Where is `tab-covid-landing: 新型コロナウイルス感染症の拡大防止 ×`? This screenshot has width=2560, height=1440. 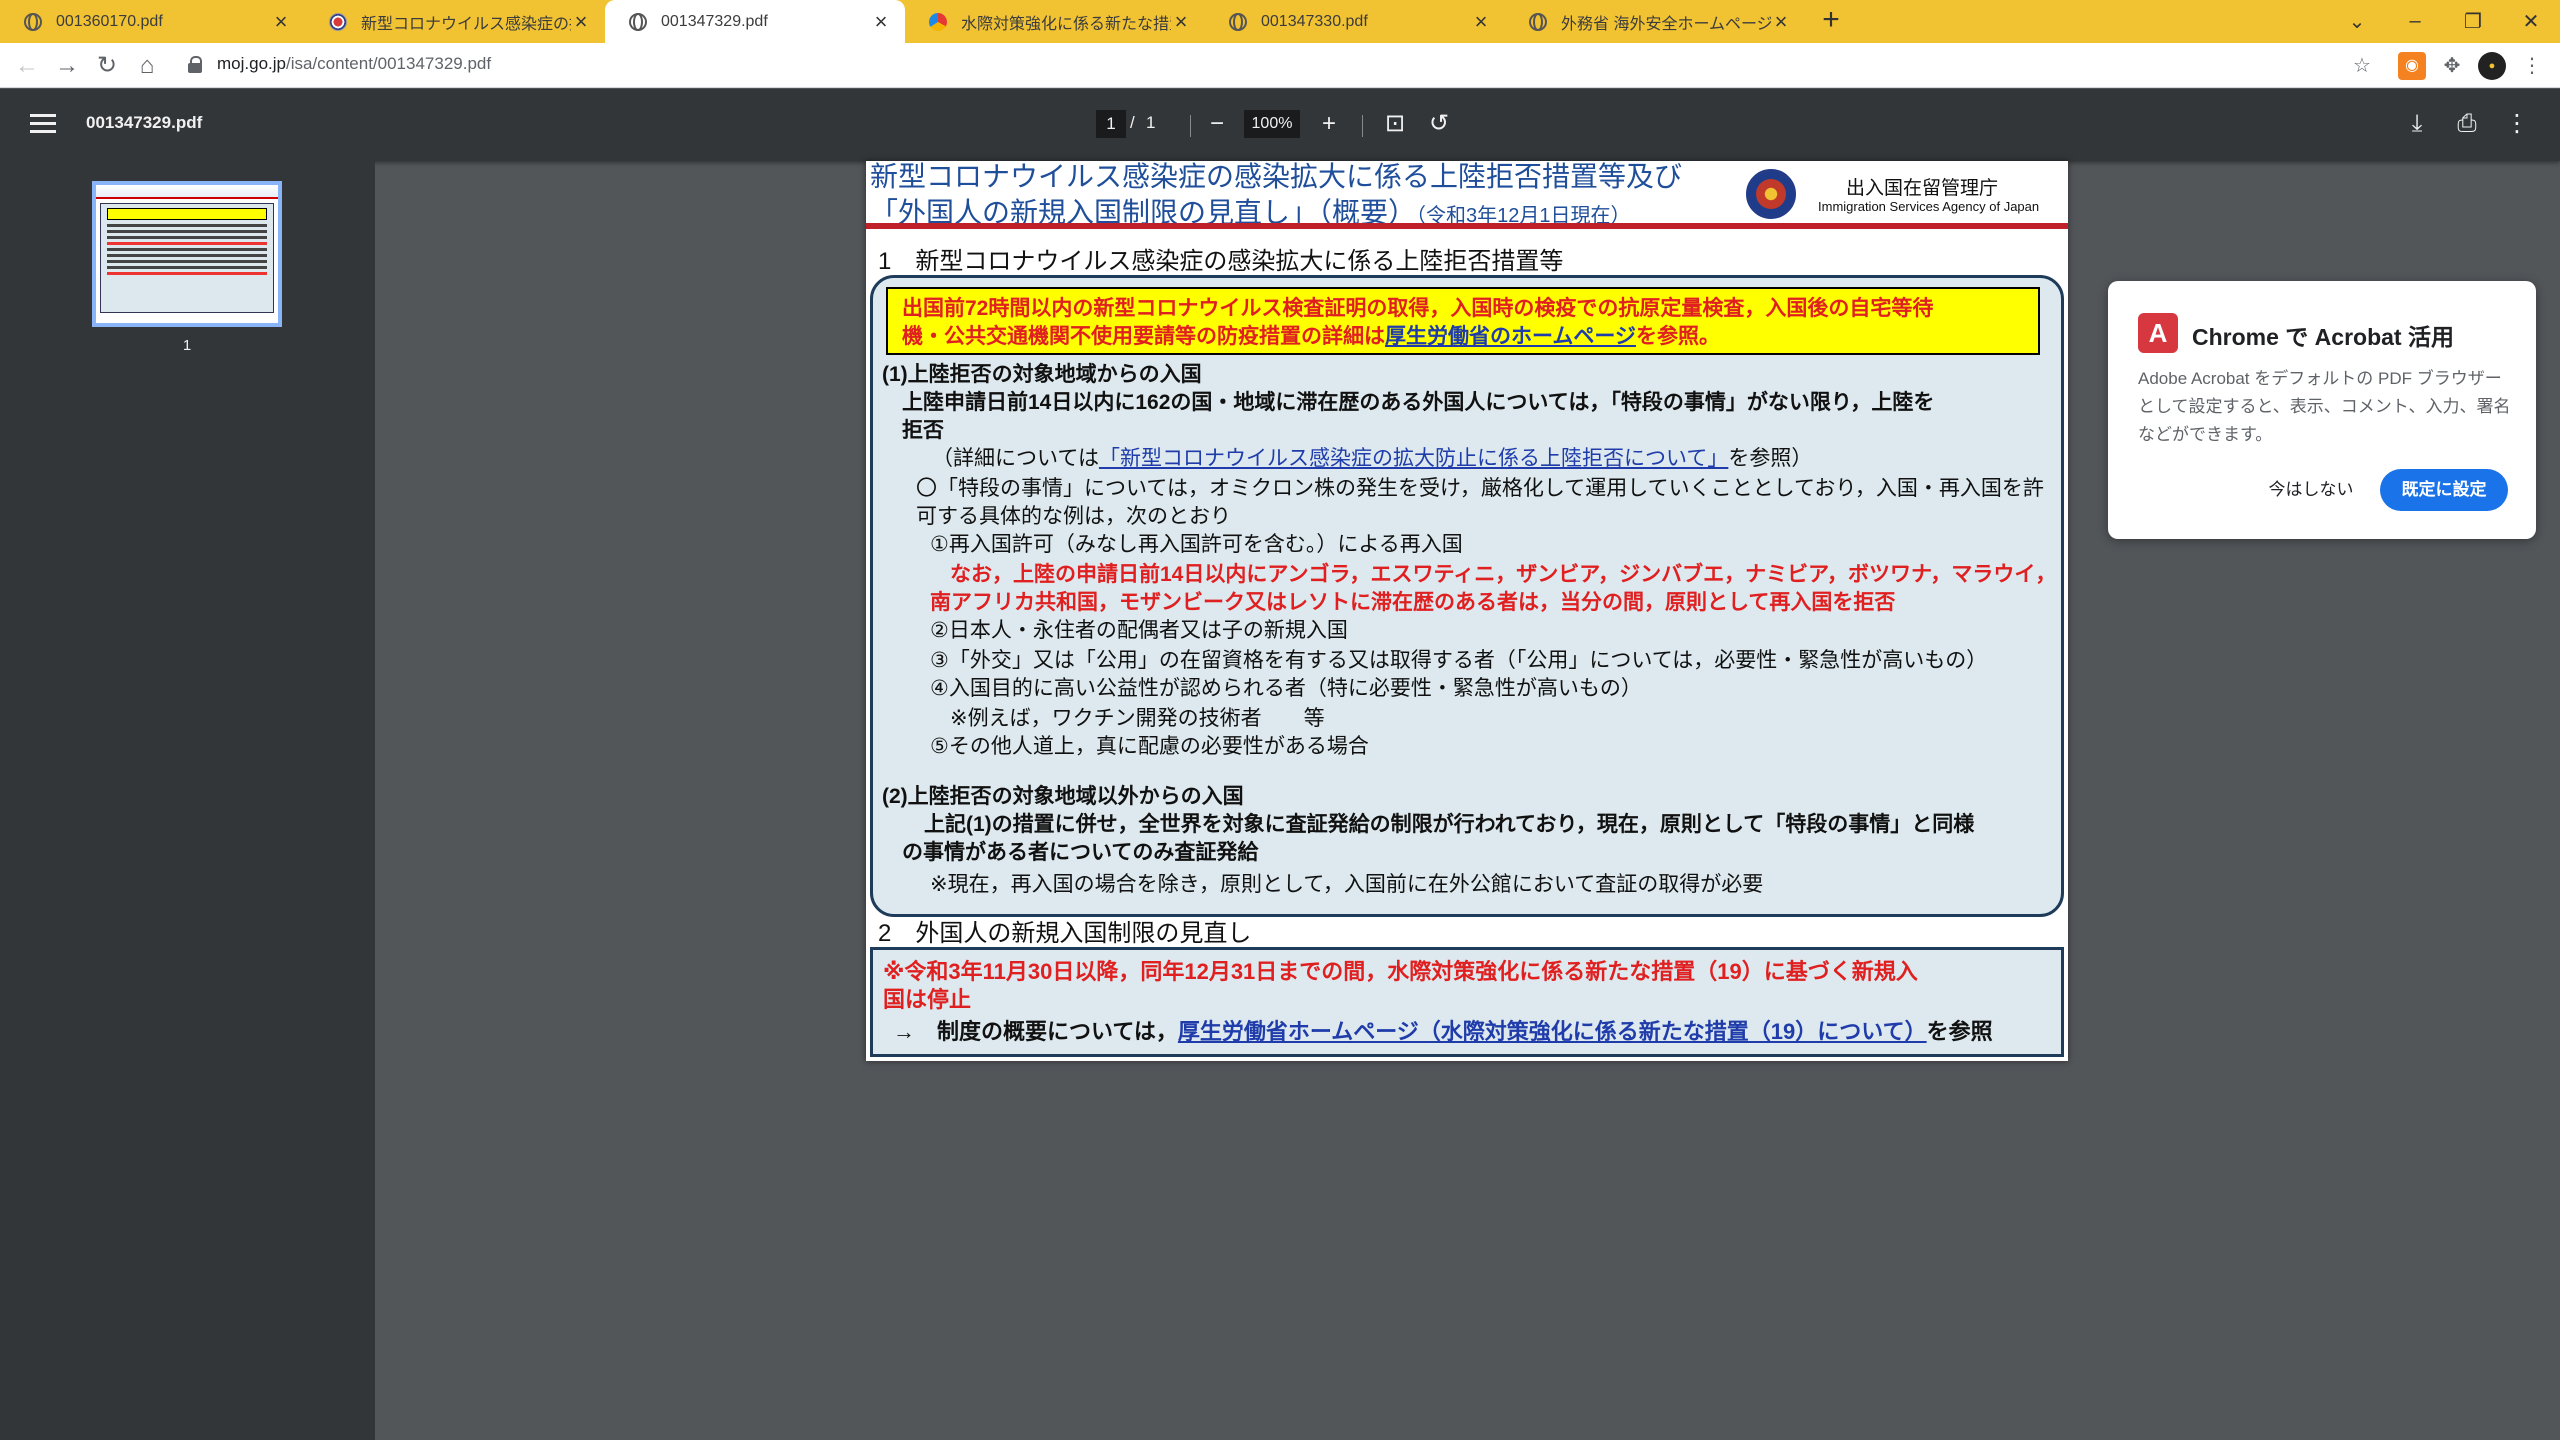 tab-covid-landing: 新型コロナウイルス感染症の拡大防止 × is located at coordinates (455, 21).